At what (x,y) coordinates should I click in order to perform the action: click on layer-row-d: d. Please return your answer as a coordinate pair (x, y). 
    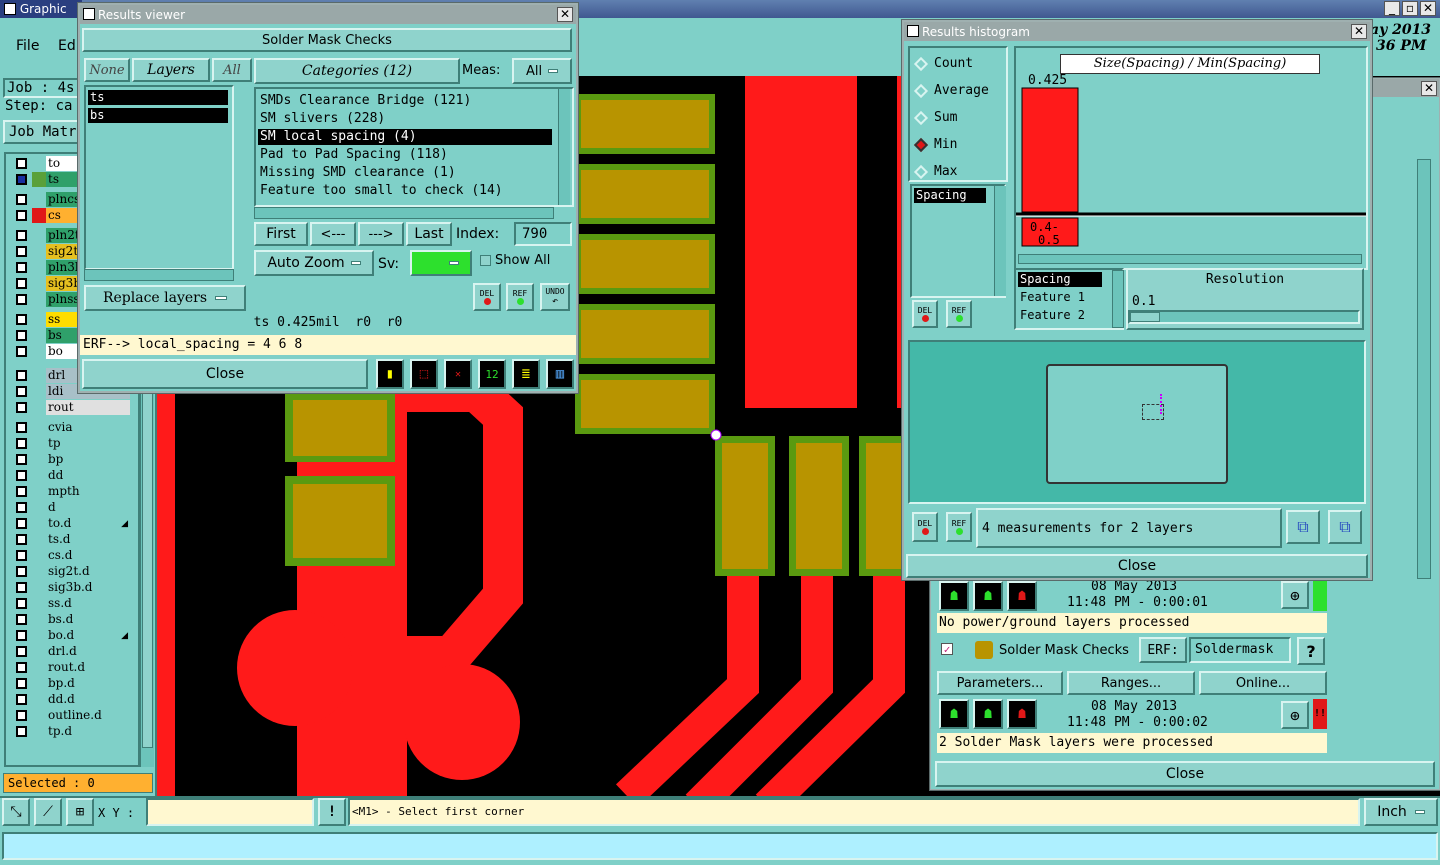
    Looking at the image, I should click on (72, 507).